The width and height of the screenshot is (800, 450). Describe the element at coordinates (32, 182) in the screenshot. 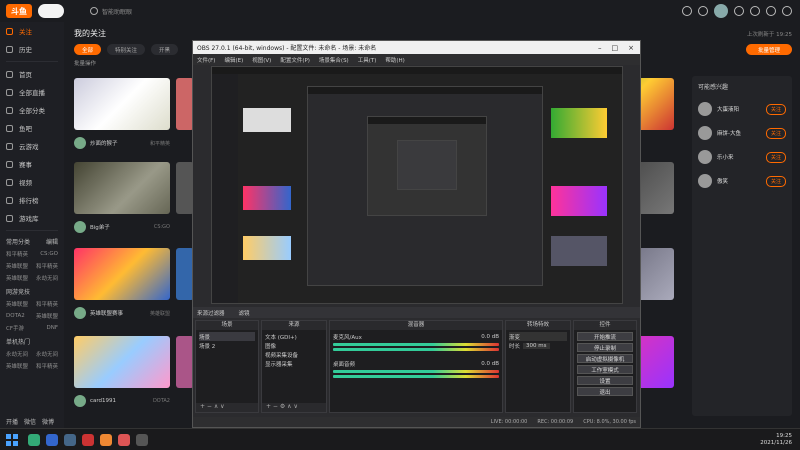

I see `sidebar-item-video: 视频` at that location.